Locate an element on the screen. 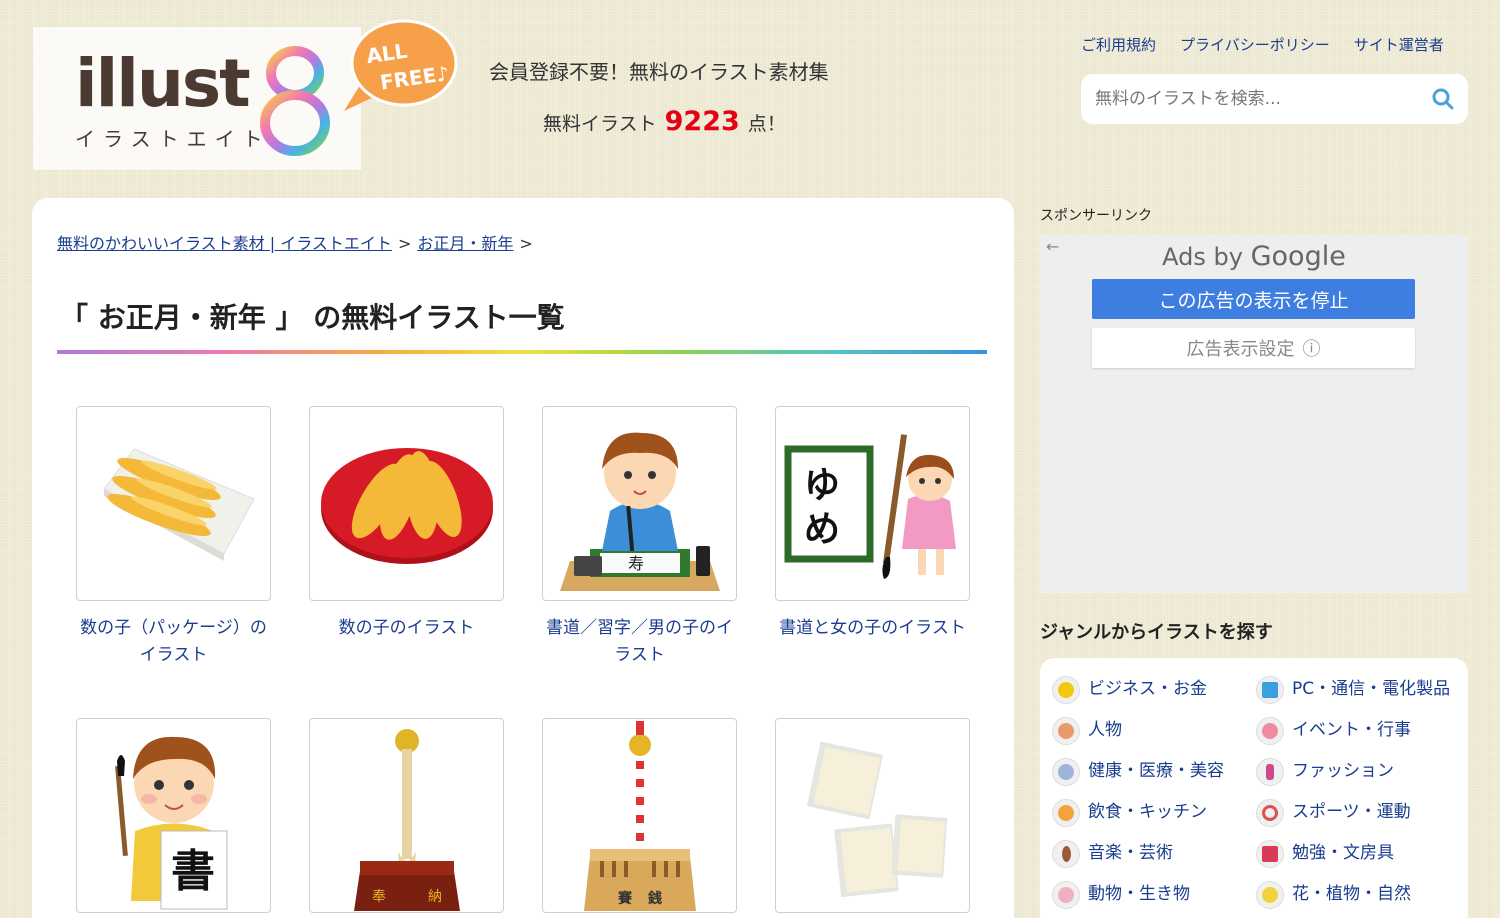  pudding-icon is located at coordinates (1066, 813).